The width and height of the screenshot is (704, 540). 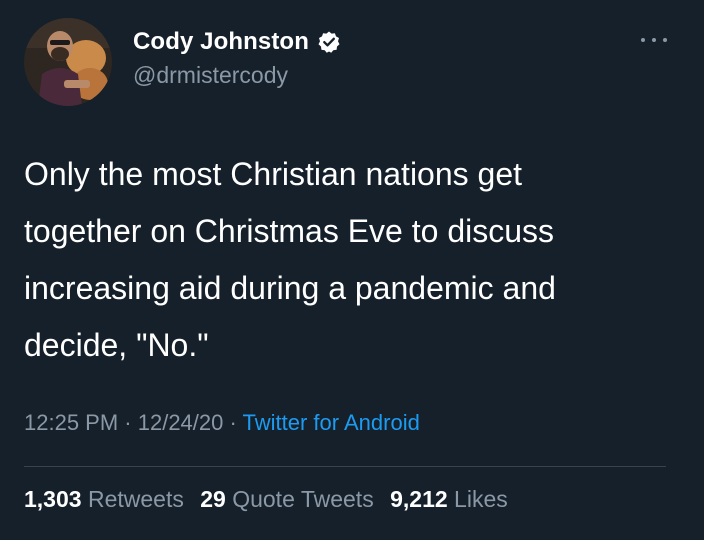 I want to click on tweet-time: 12:25 PM, so click(x=71, y=422).